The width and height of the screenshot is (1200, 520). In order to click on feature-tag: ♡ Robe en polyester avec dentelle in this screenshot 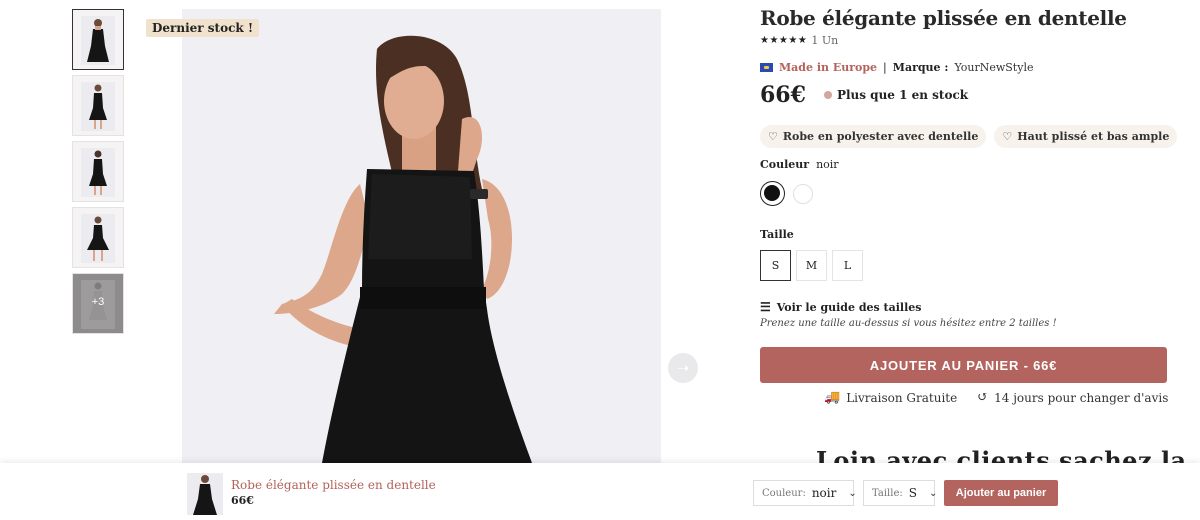, I will do `click(873, 136)`.